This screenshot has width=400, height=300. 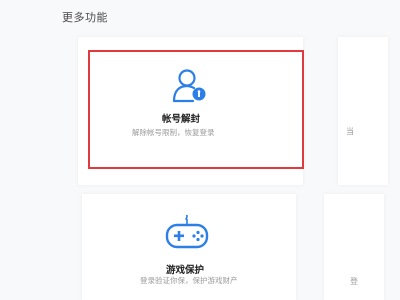 What do you see at coordinates (173, 132) in the screenshot?
I see `account-unlock-description: 解除帐号限制，恢复登录` at bounding box center [173, 132].